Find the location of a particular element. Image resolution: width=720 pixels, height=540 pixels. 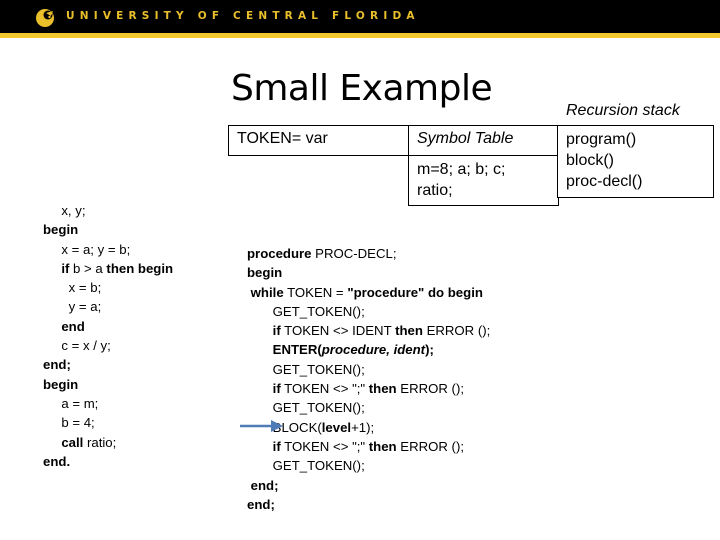

code-token: ratio; is located at coordinates (100, 442).